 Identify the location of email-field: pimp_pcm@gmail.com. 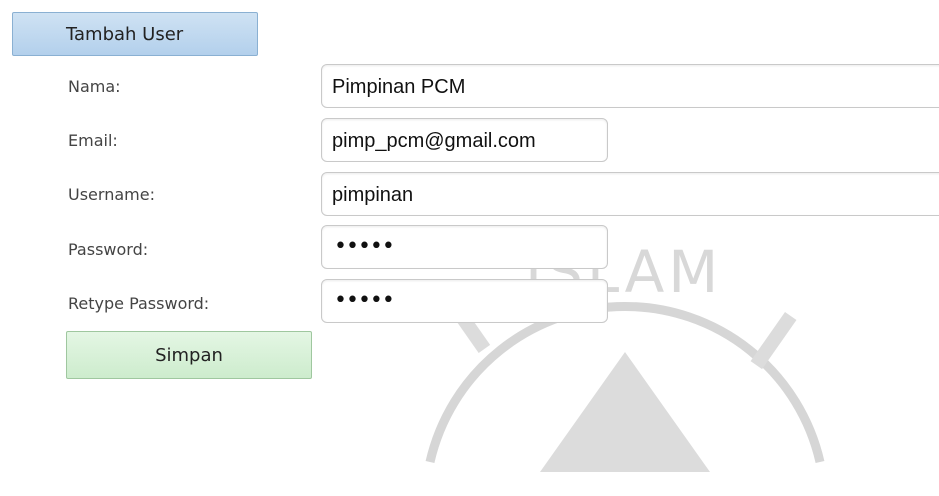
(464, 140).